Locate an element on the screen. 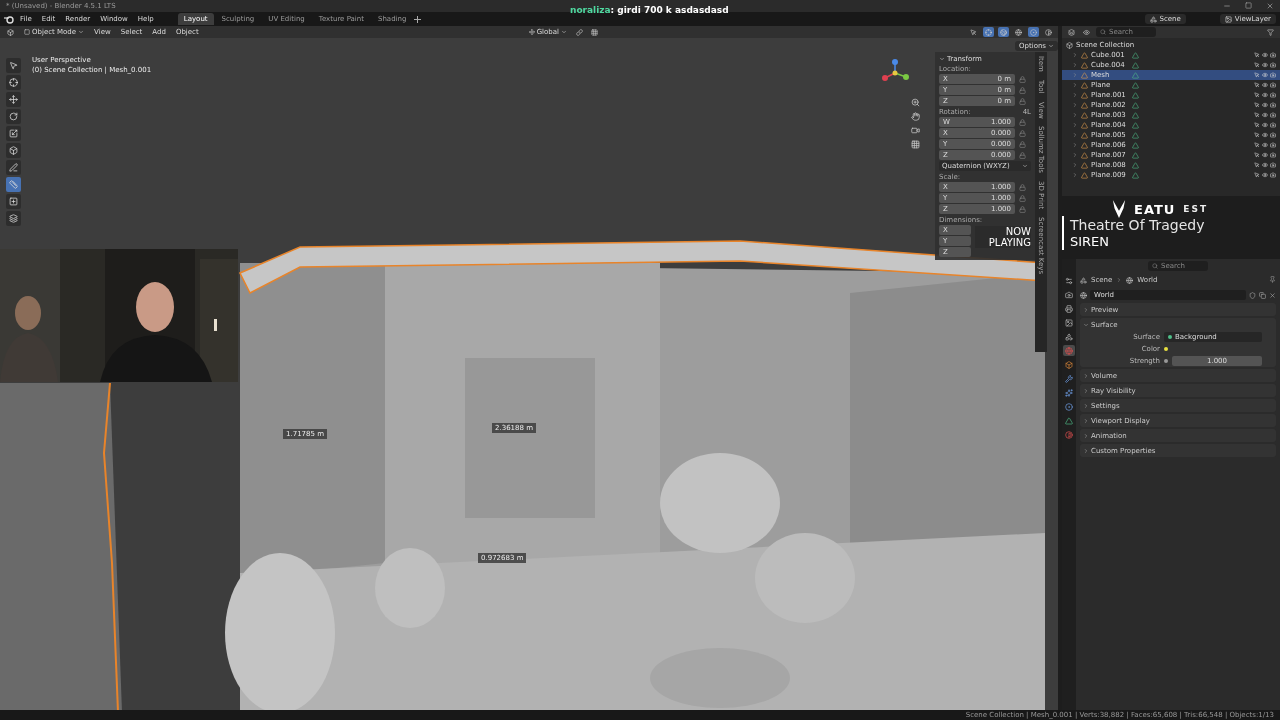 The image size is (1280, 720). add-tab-icon is located at coordinates (418, 19).